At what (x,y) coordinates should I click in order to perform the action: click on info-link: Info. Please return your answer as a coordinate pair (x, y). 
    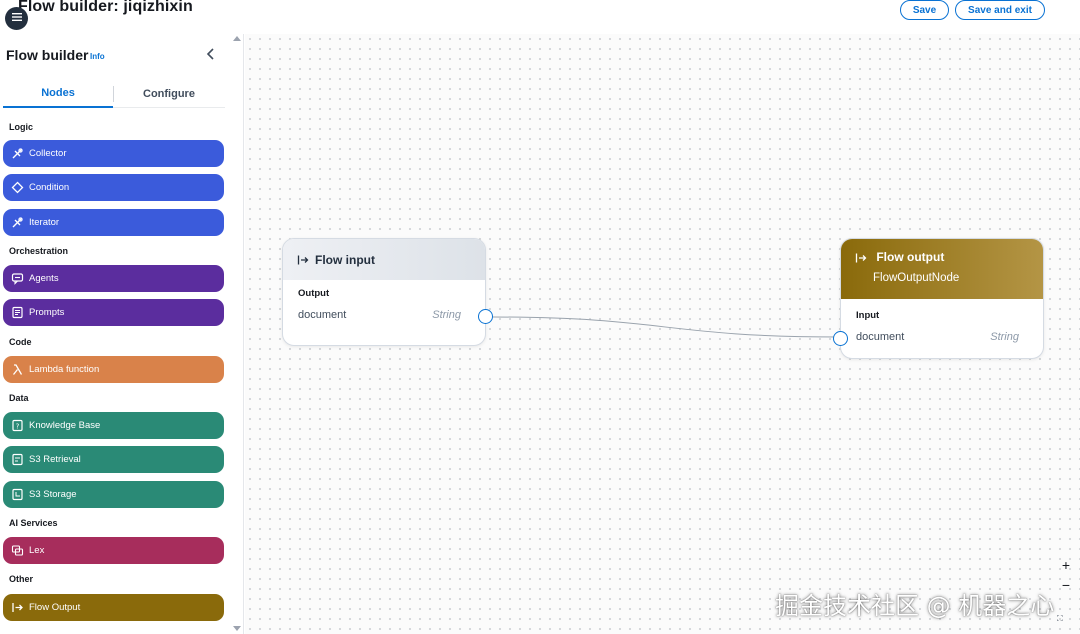
    Looking at the image, I should click on (97, 56).